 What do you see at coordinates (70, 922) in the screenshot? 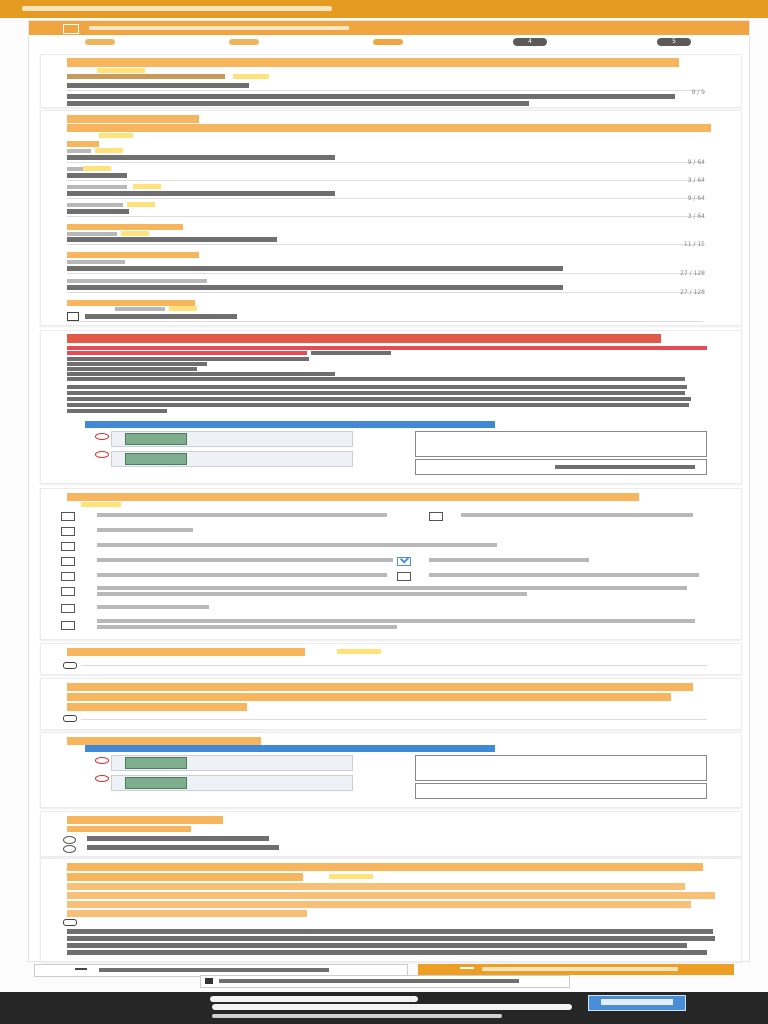
I see `bank-docs-upload-icon` at bounding box center [70, 922].